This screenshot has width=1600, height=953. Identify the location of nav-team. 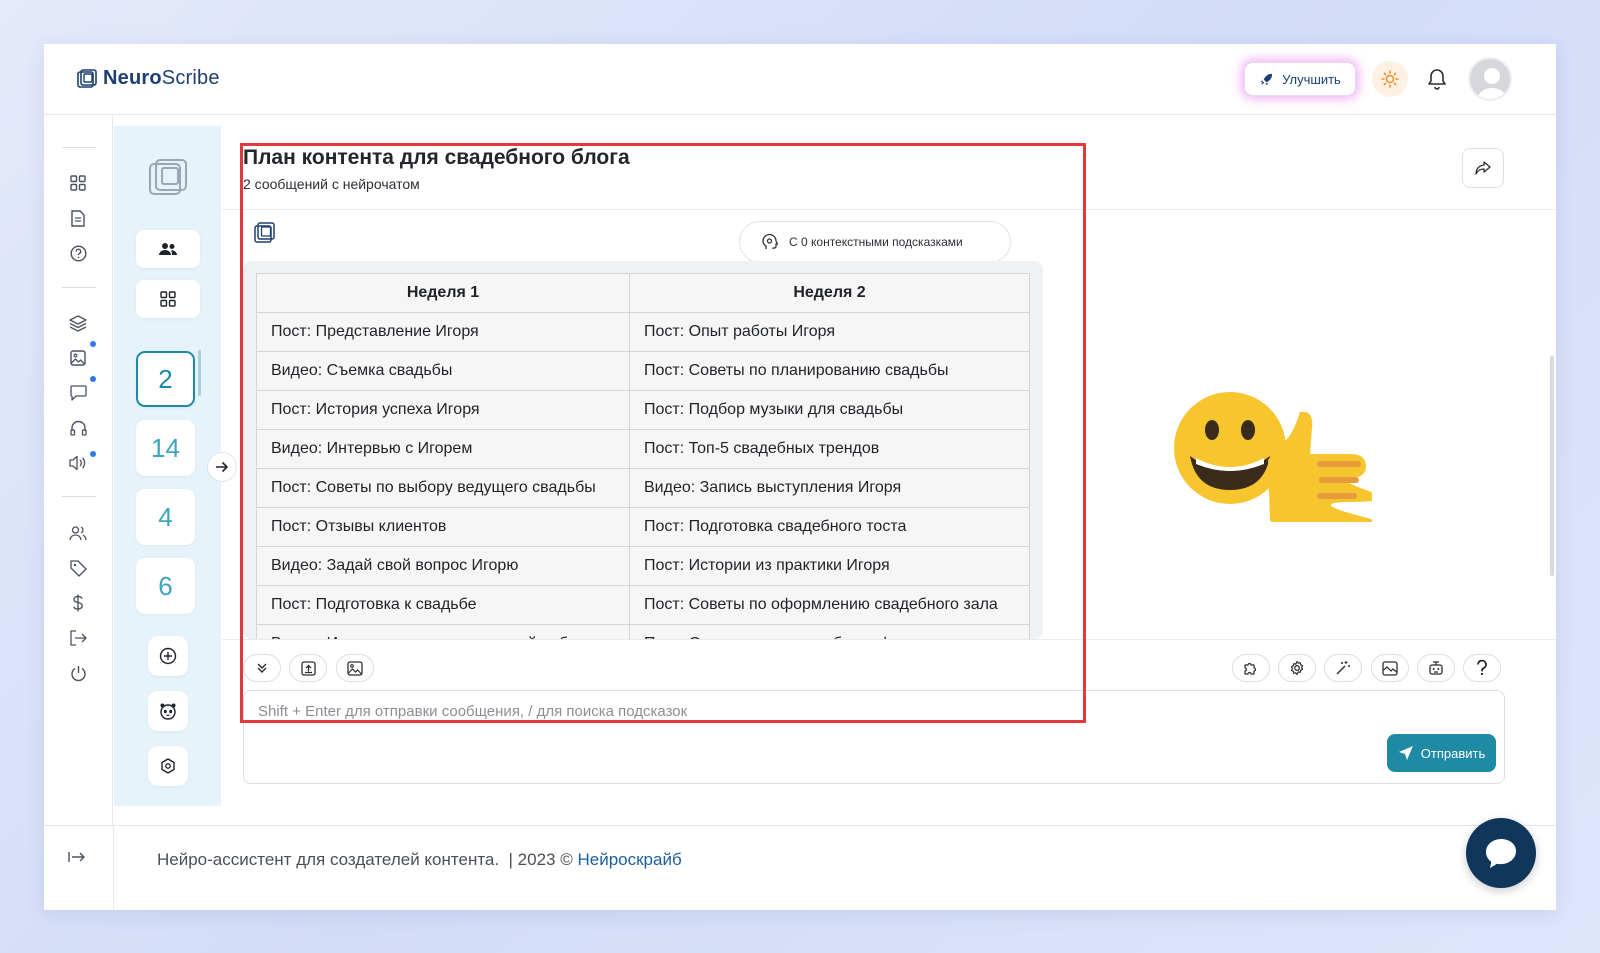
(78, 533).